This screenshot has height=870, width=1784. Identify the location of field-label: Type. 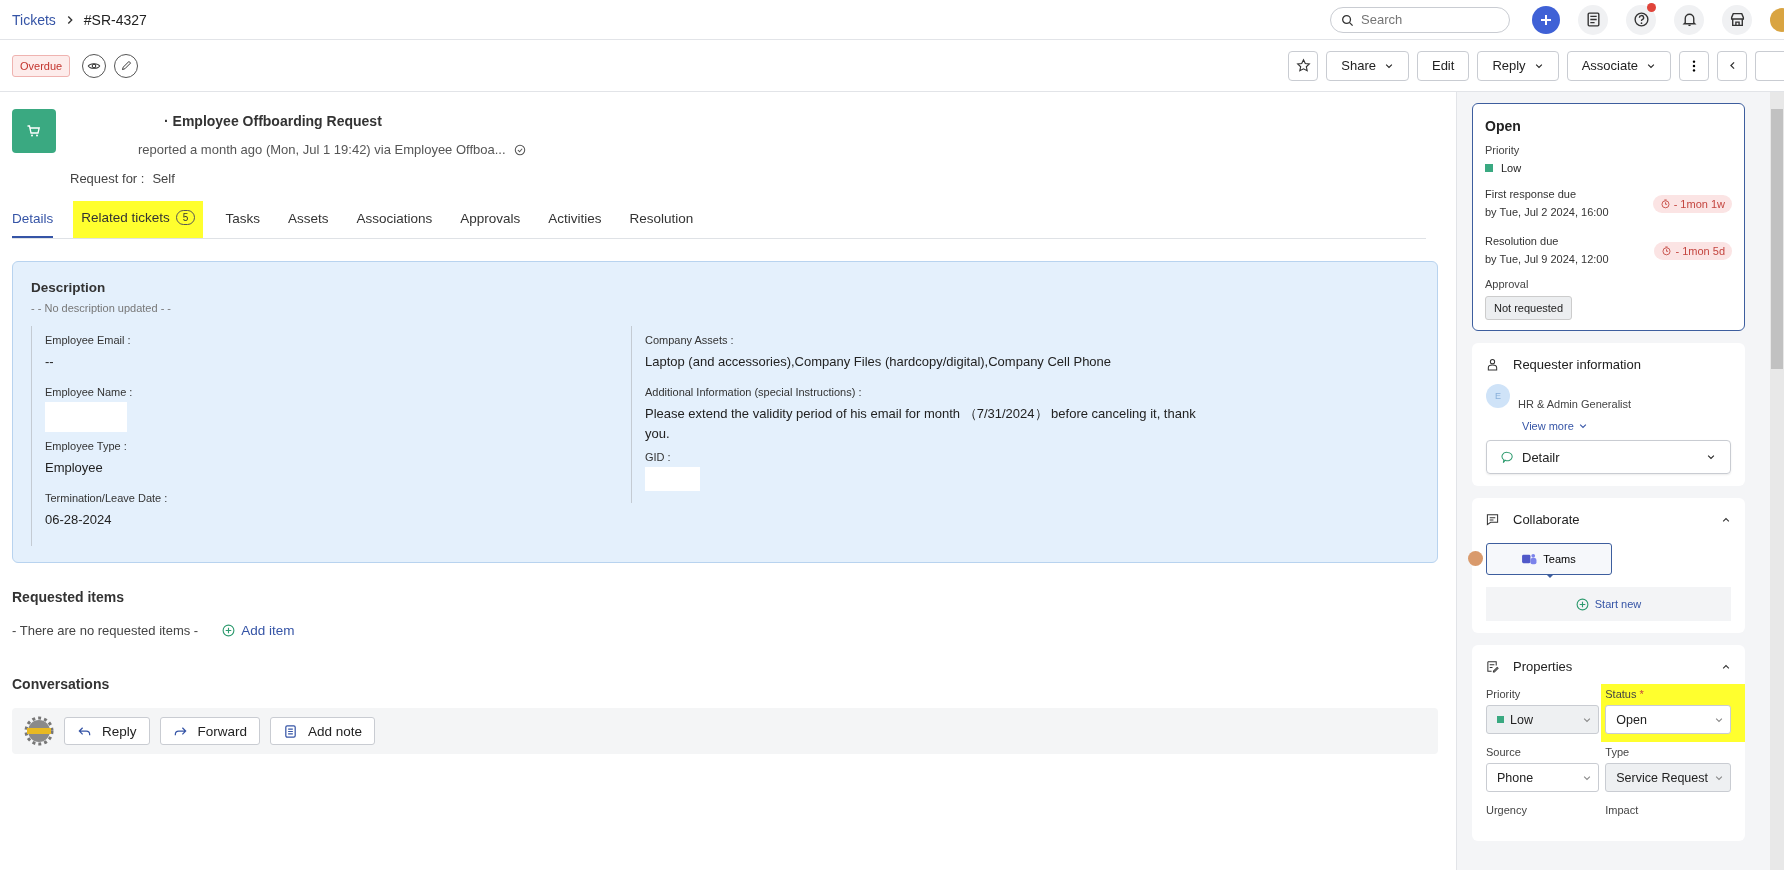
(1617, 752).